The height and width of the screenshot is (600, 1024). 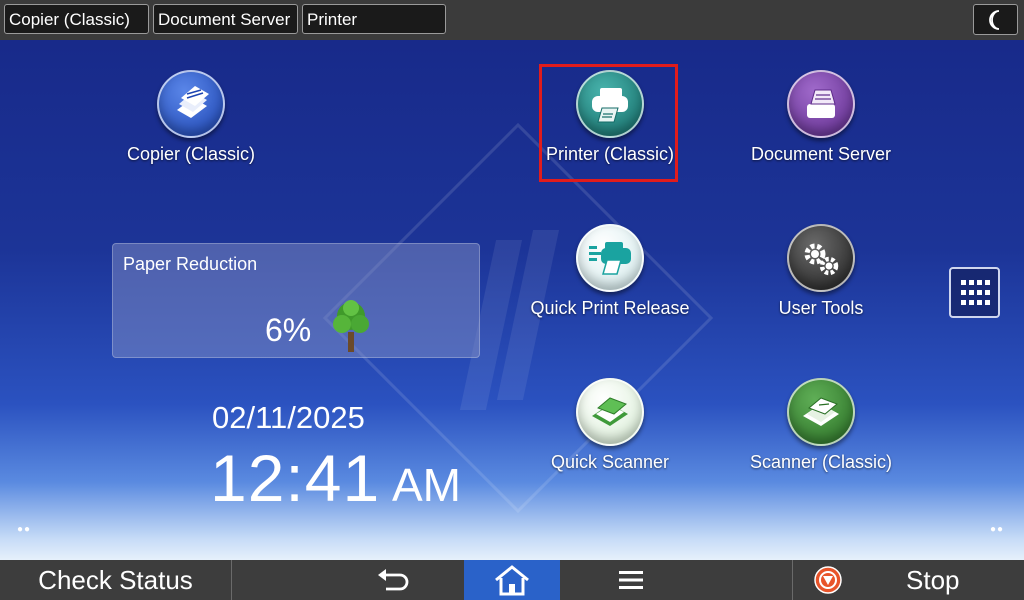 I want to click on quick-scanner-icon, so click(x=610, y=411).